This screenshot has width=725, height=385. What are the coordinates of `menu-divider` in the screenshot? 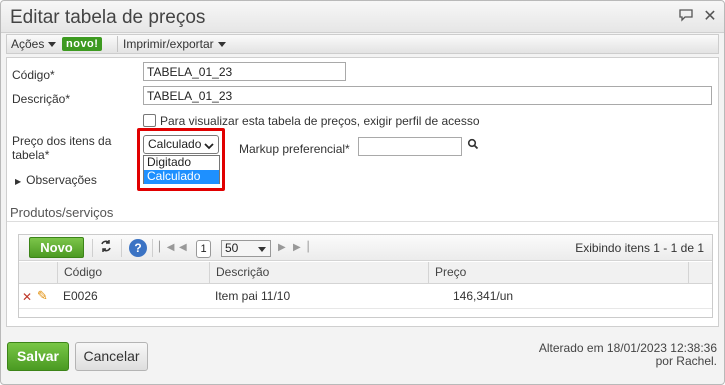 It's located at (117, 44).